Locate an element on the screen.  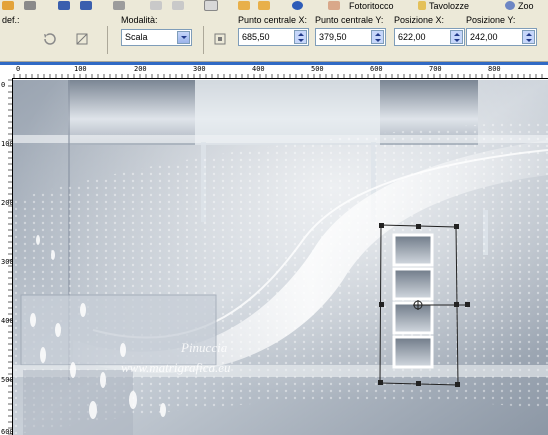
center-y-spinner is located at coordinates (377, 37).